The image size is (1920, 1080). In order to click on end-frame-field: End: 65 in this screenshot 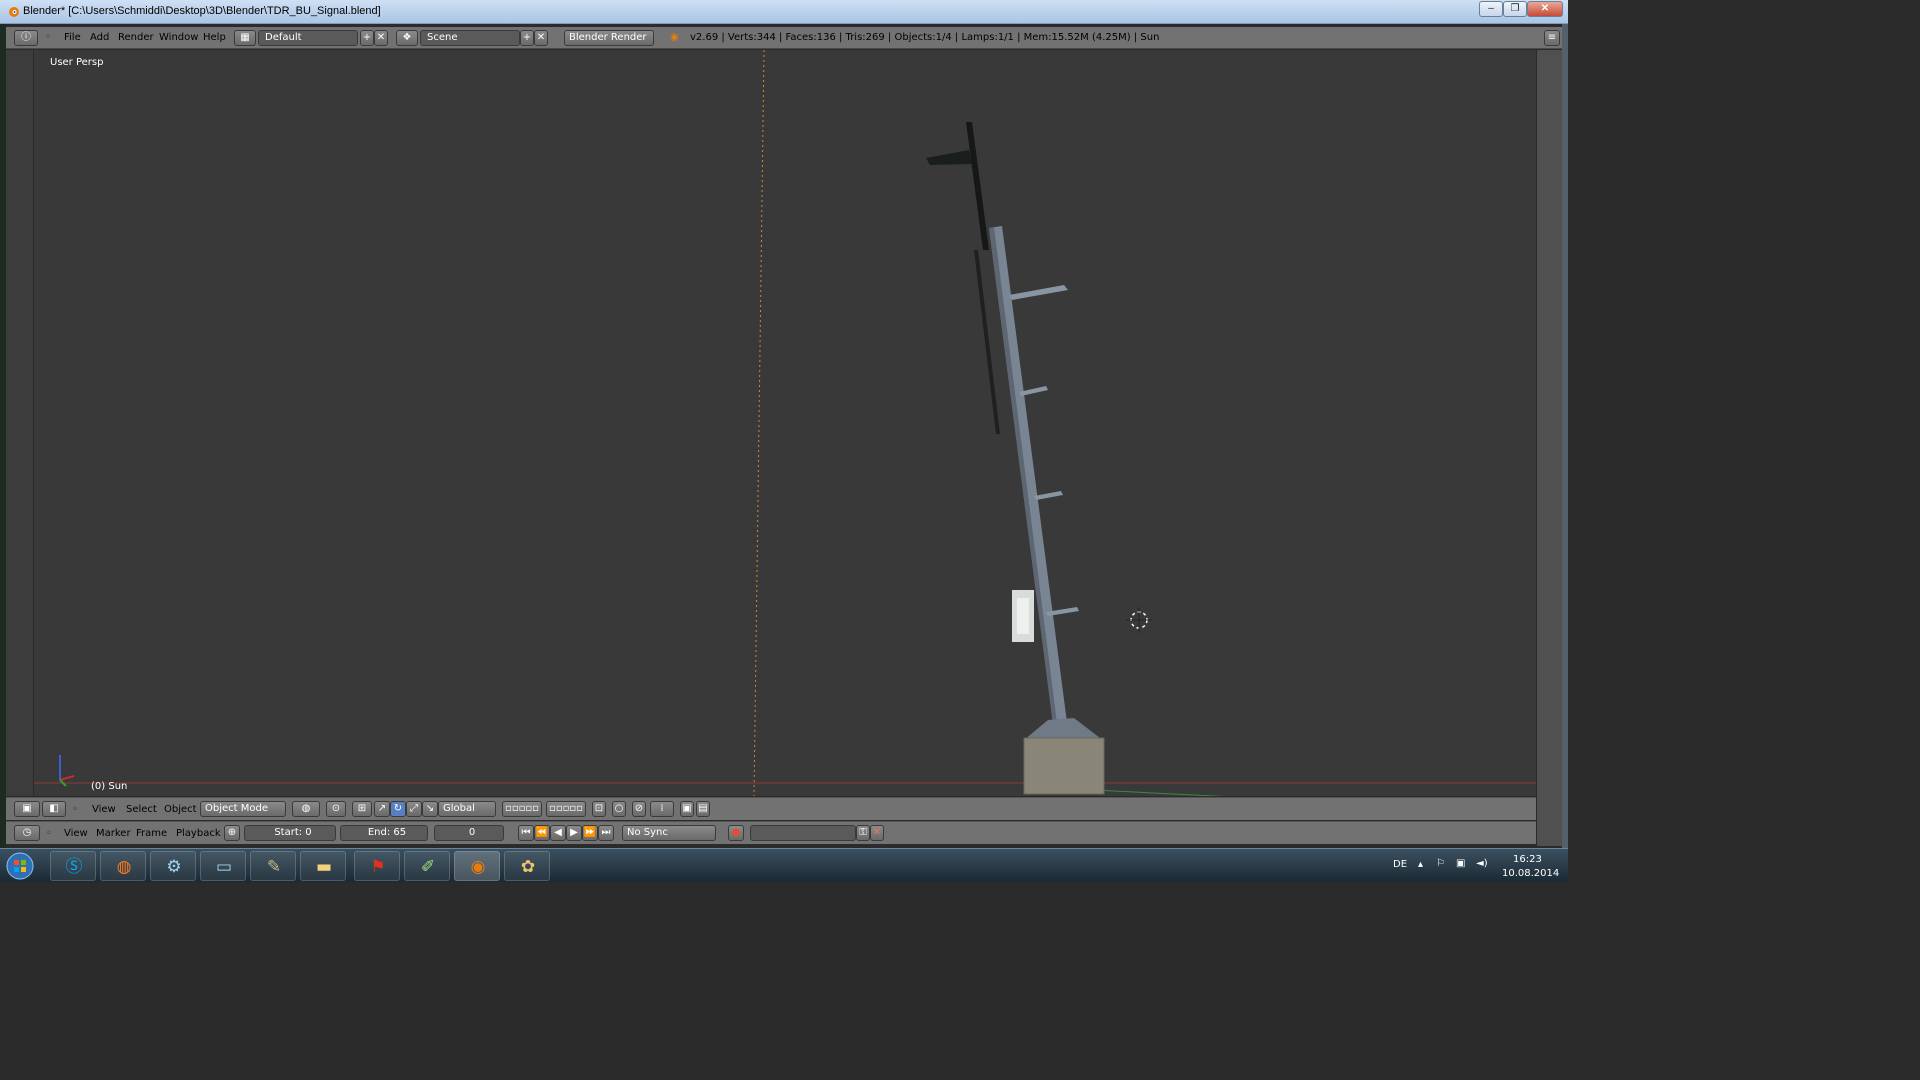, I will do `click(384, 833)`.